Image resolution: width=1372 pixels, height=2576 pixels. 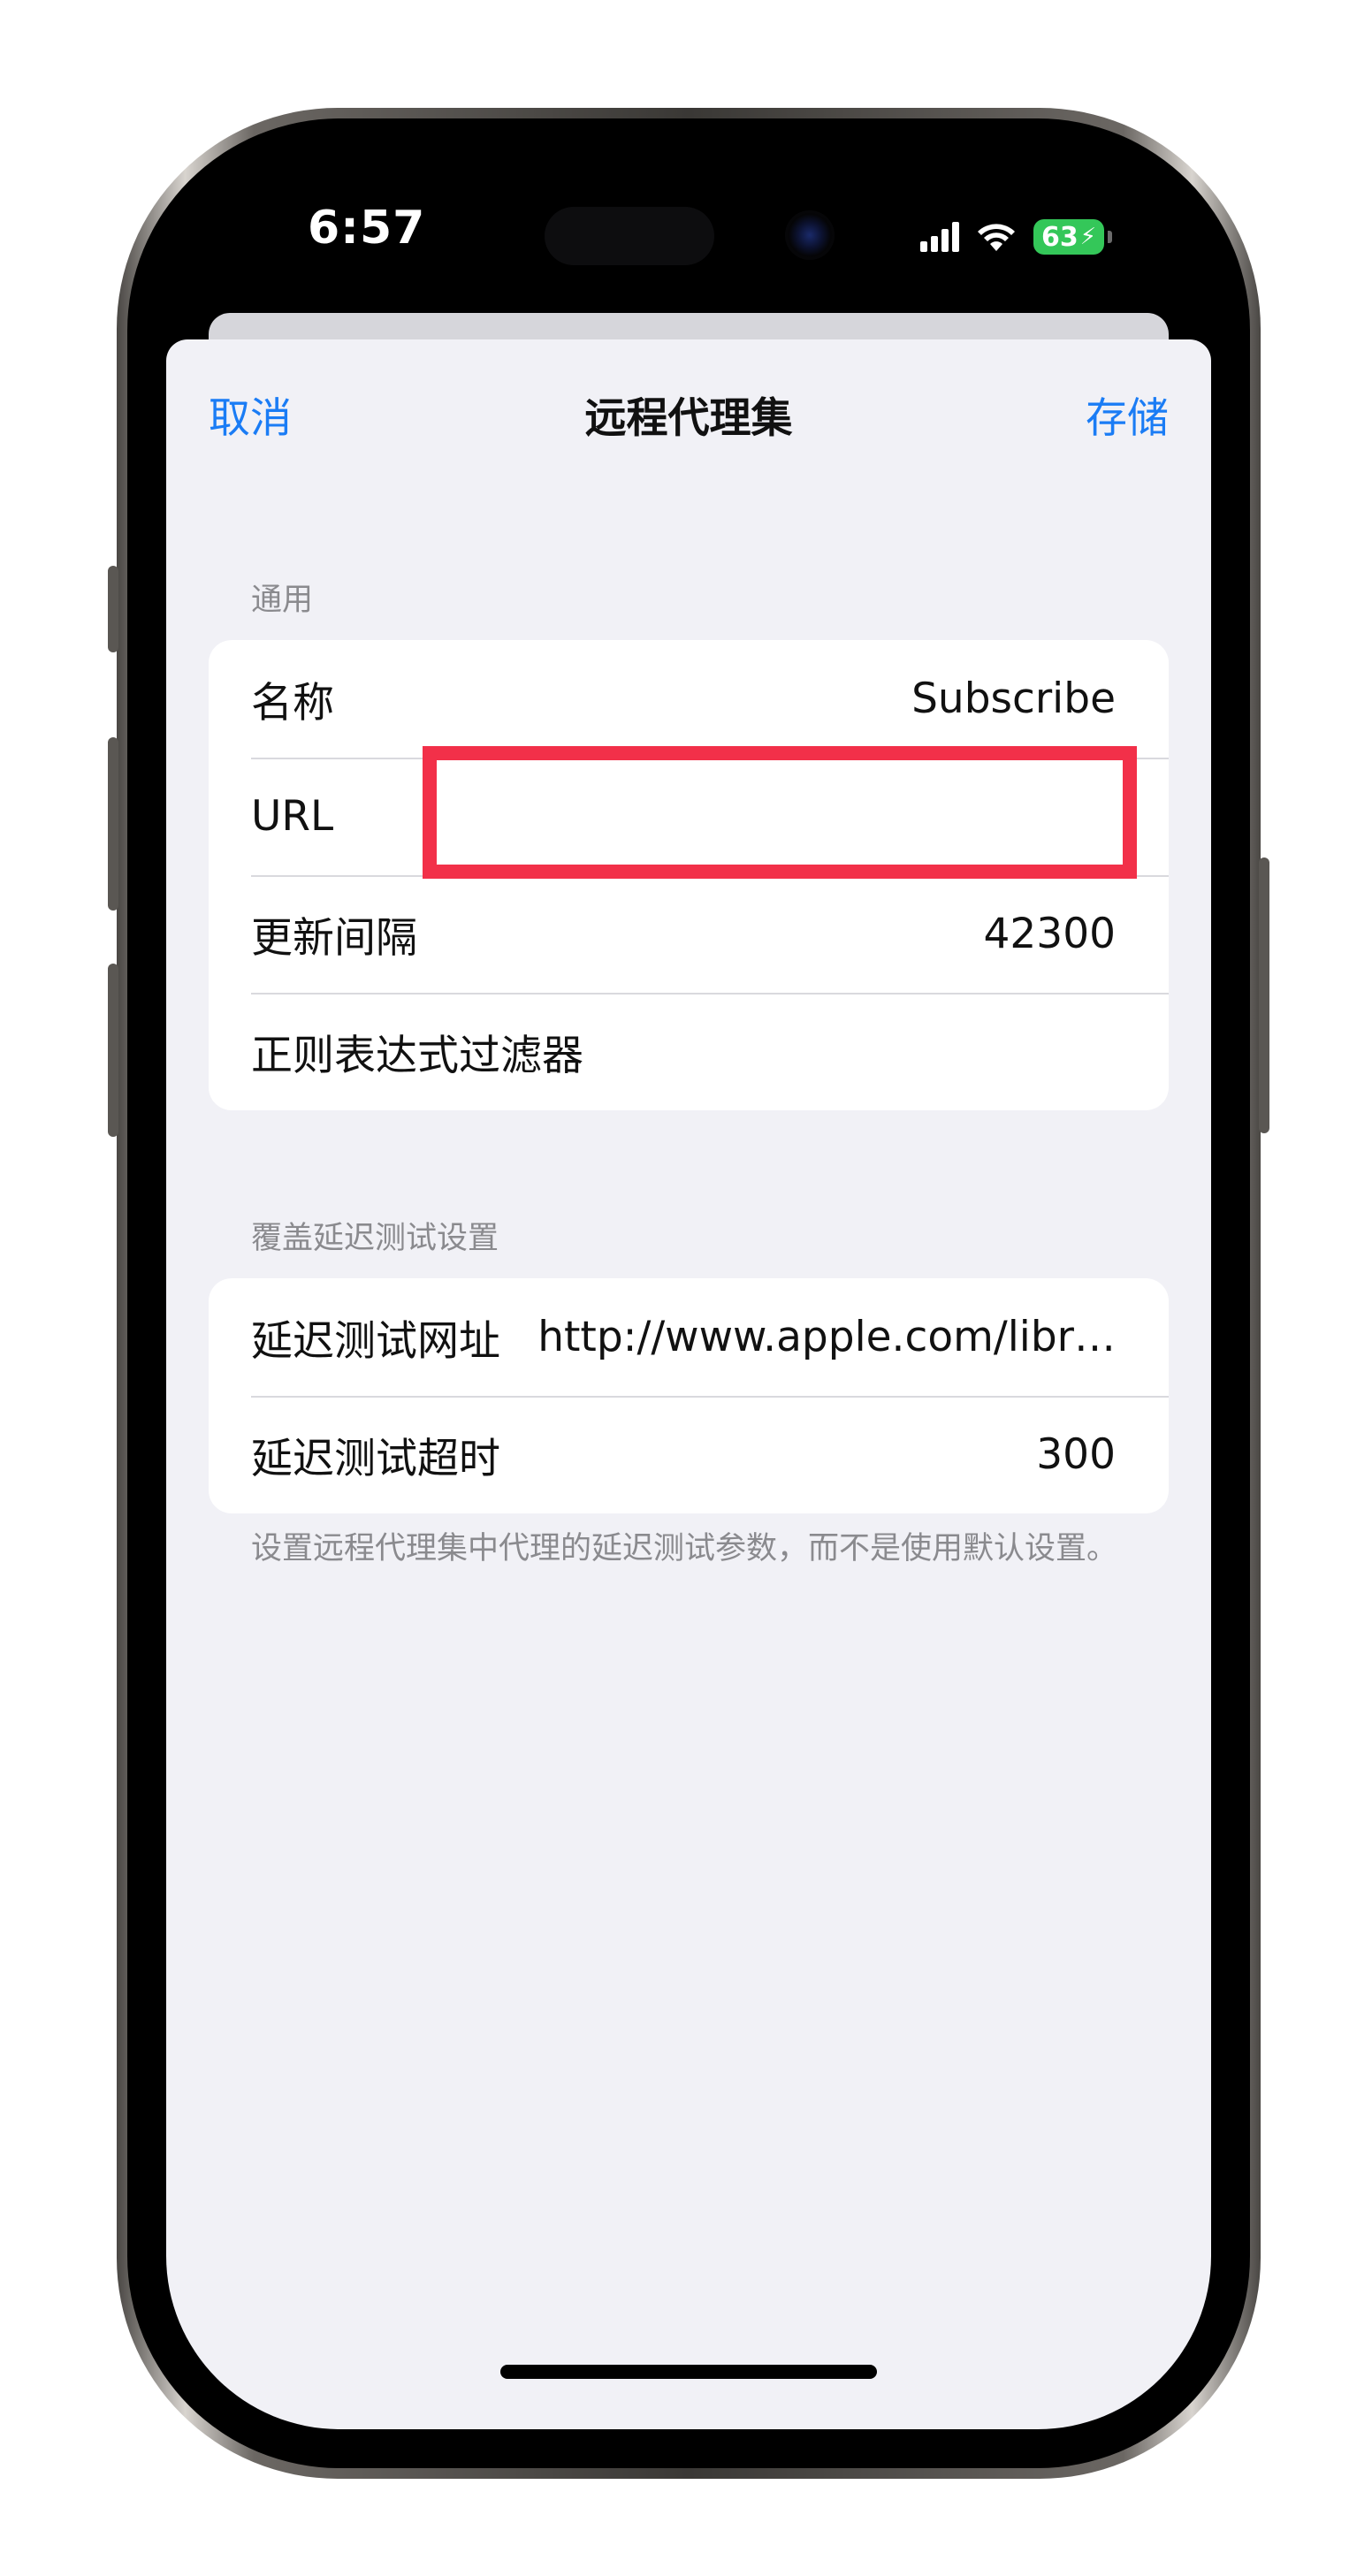 What do you see at coordinates (1110, 237) in the screenshot?
I see `battery-nub` at bounding box center [1110, 237].